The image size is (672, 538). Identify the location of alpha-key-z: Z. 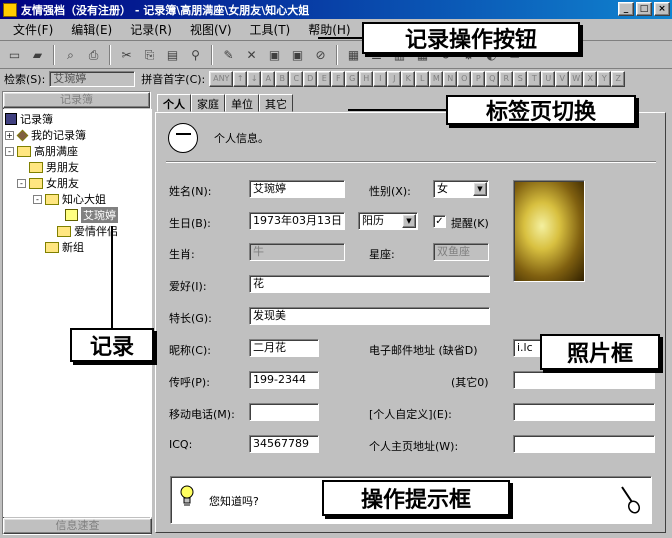
(618, 78).